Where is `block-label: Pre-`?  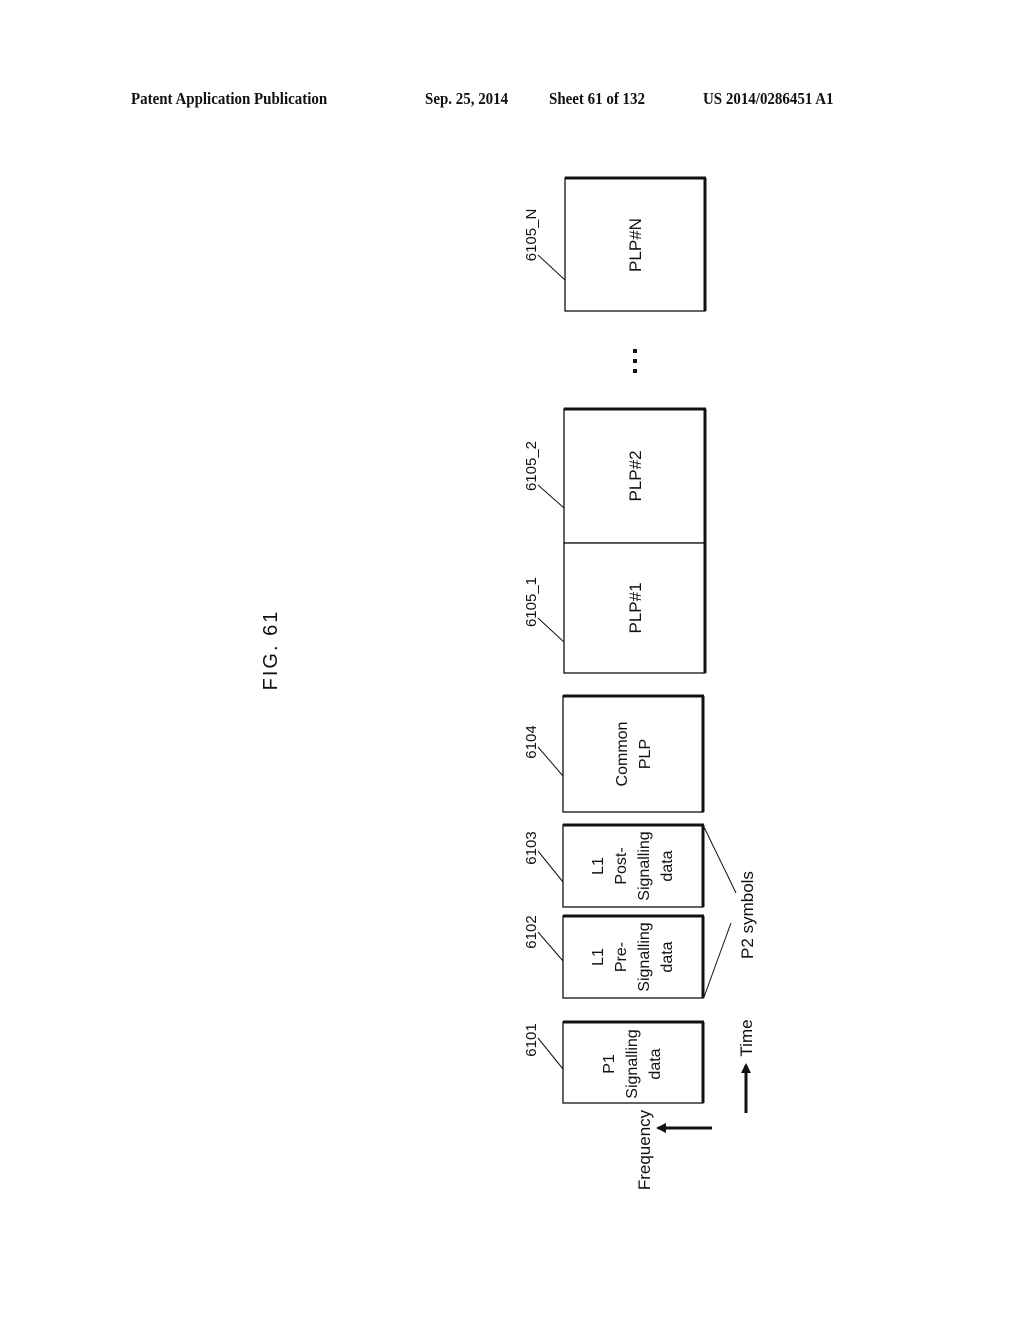
block-label: Pre- is located at coordinates (621, 957).